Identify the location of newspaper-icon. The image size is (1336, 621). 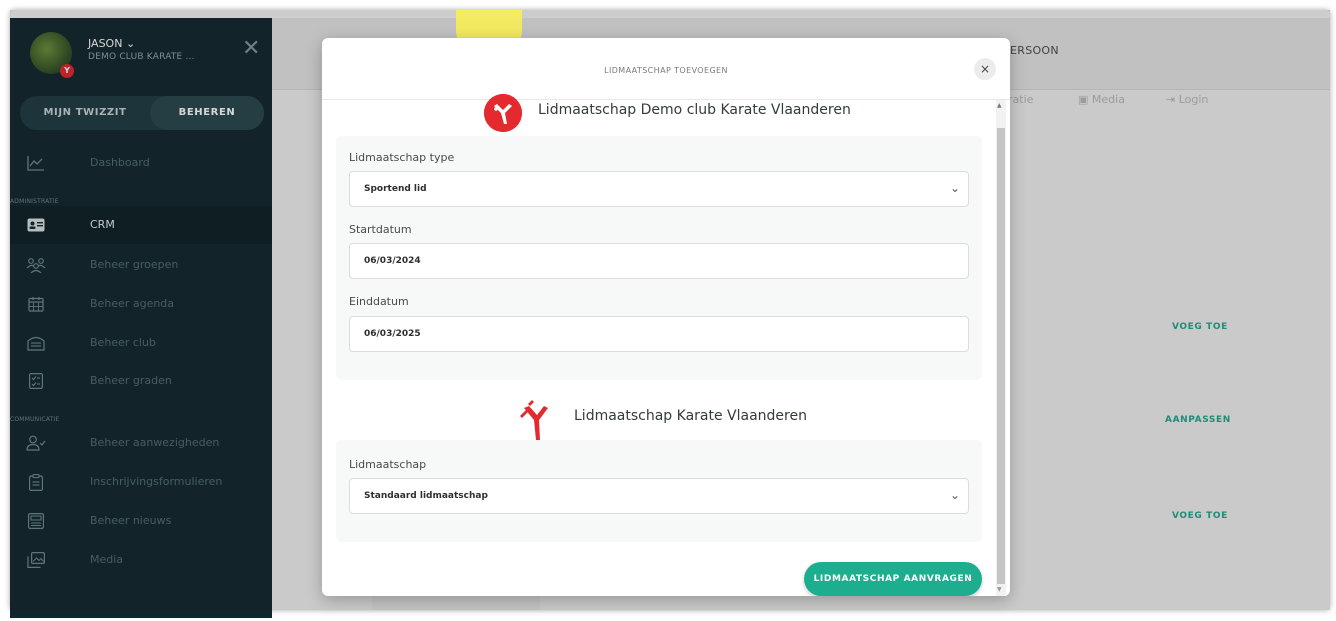
(36, 521).